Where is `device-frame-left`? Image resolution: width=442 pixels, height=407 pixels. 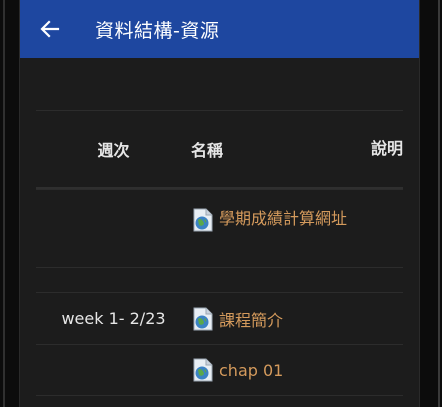
device-frame-left is located at coordinates (10, 203).